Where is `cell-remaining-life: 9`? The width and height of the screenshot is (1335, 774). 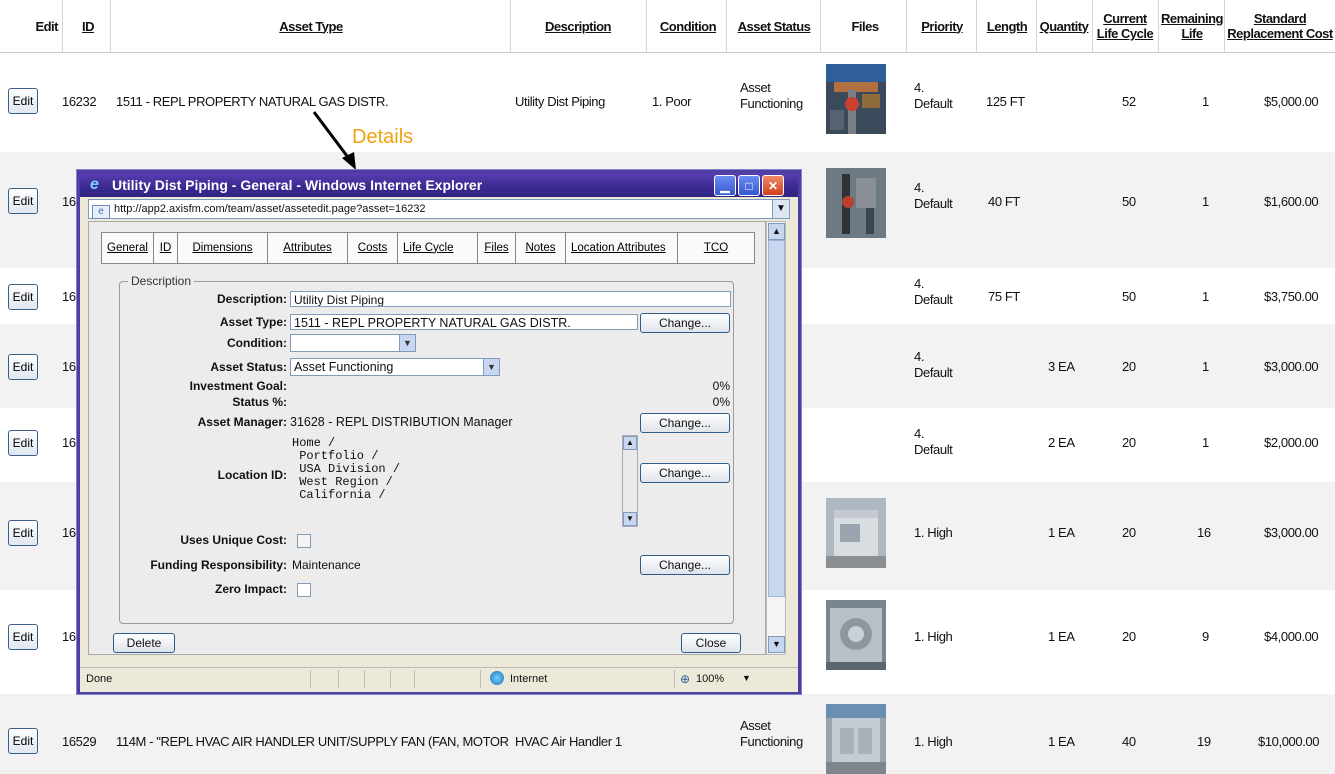
cell-remaining-life: 9 is located at coordinates (1205, 636).